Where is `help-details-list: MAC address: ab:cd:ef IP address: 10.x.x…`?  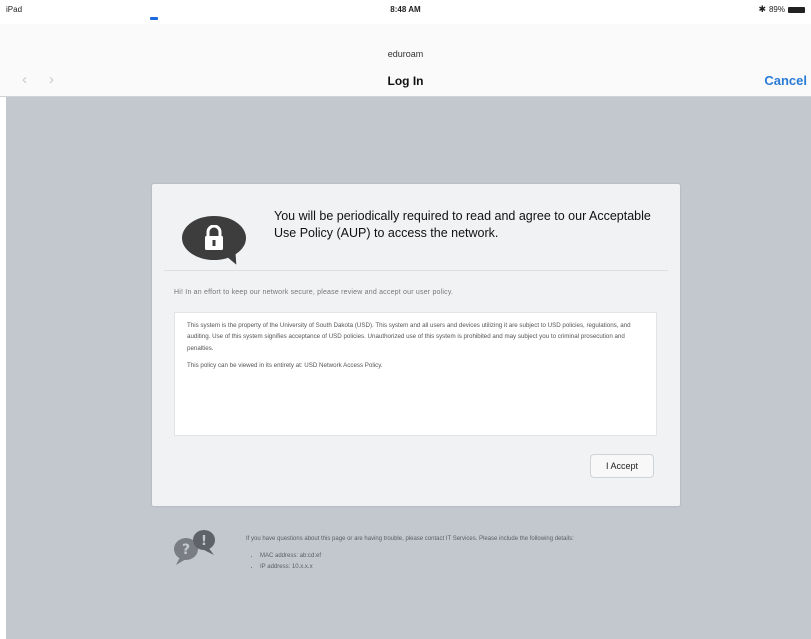 help-details-list: MAC address: ab:cd:ef IP address: 10.x.x… is located at coordinates (463, 562).